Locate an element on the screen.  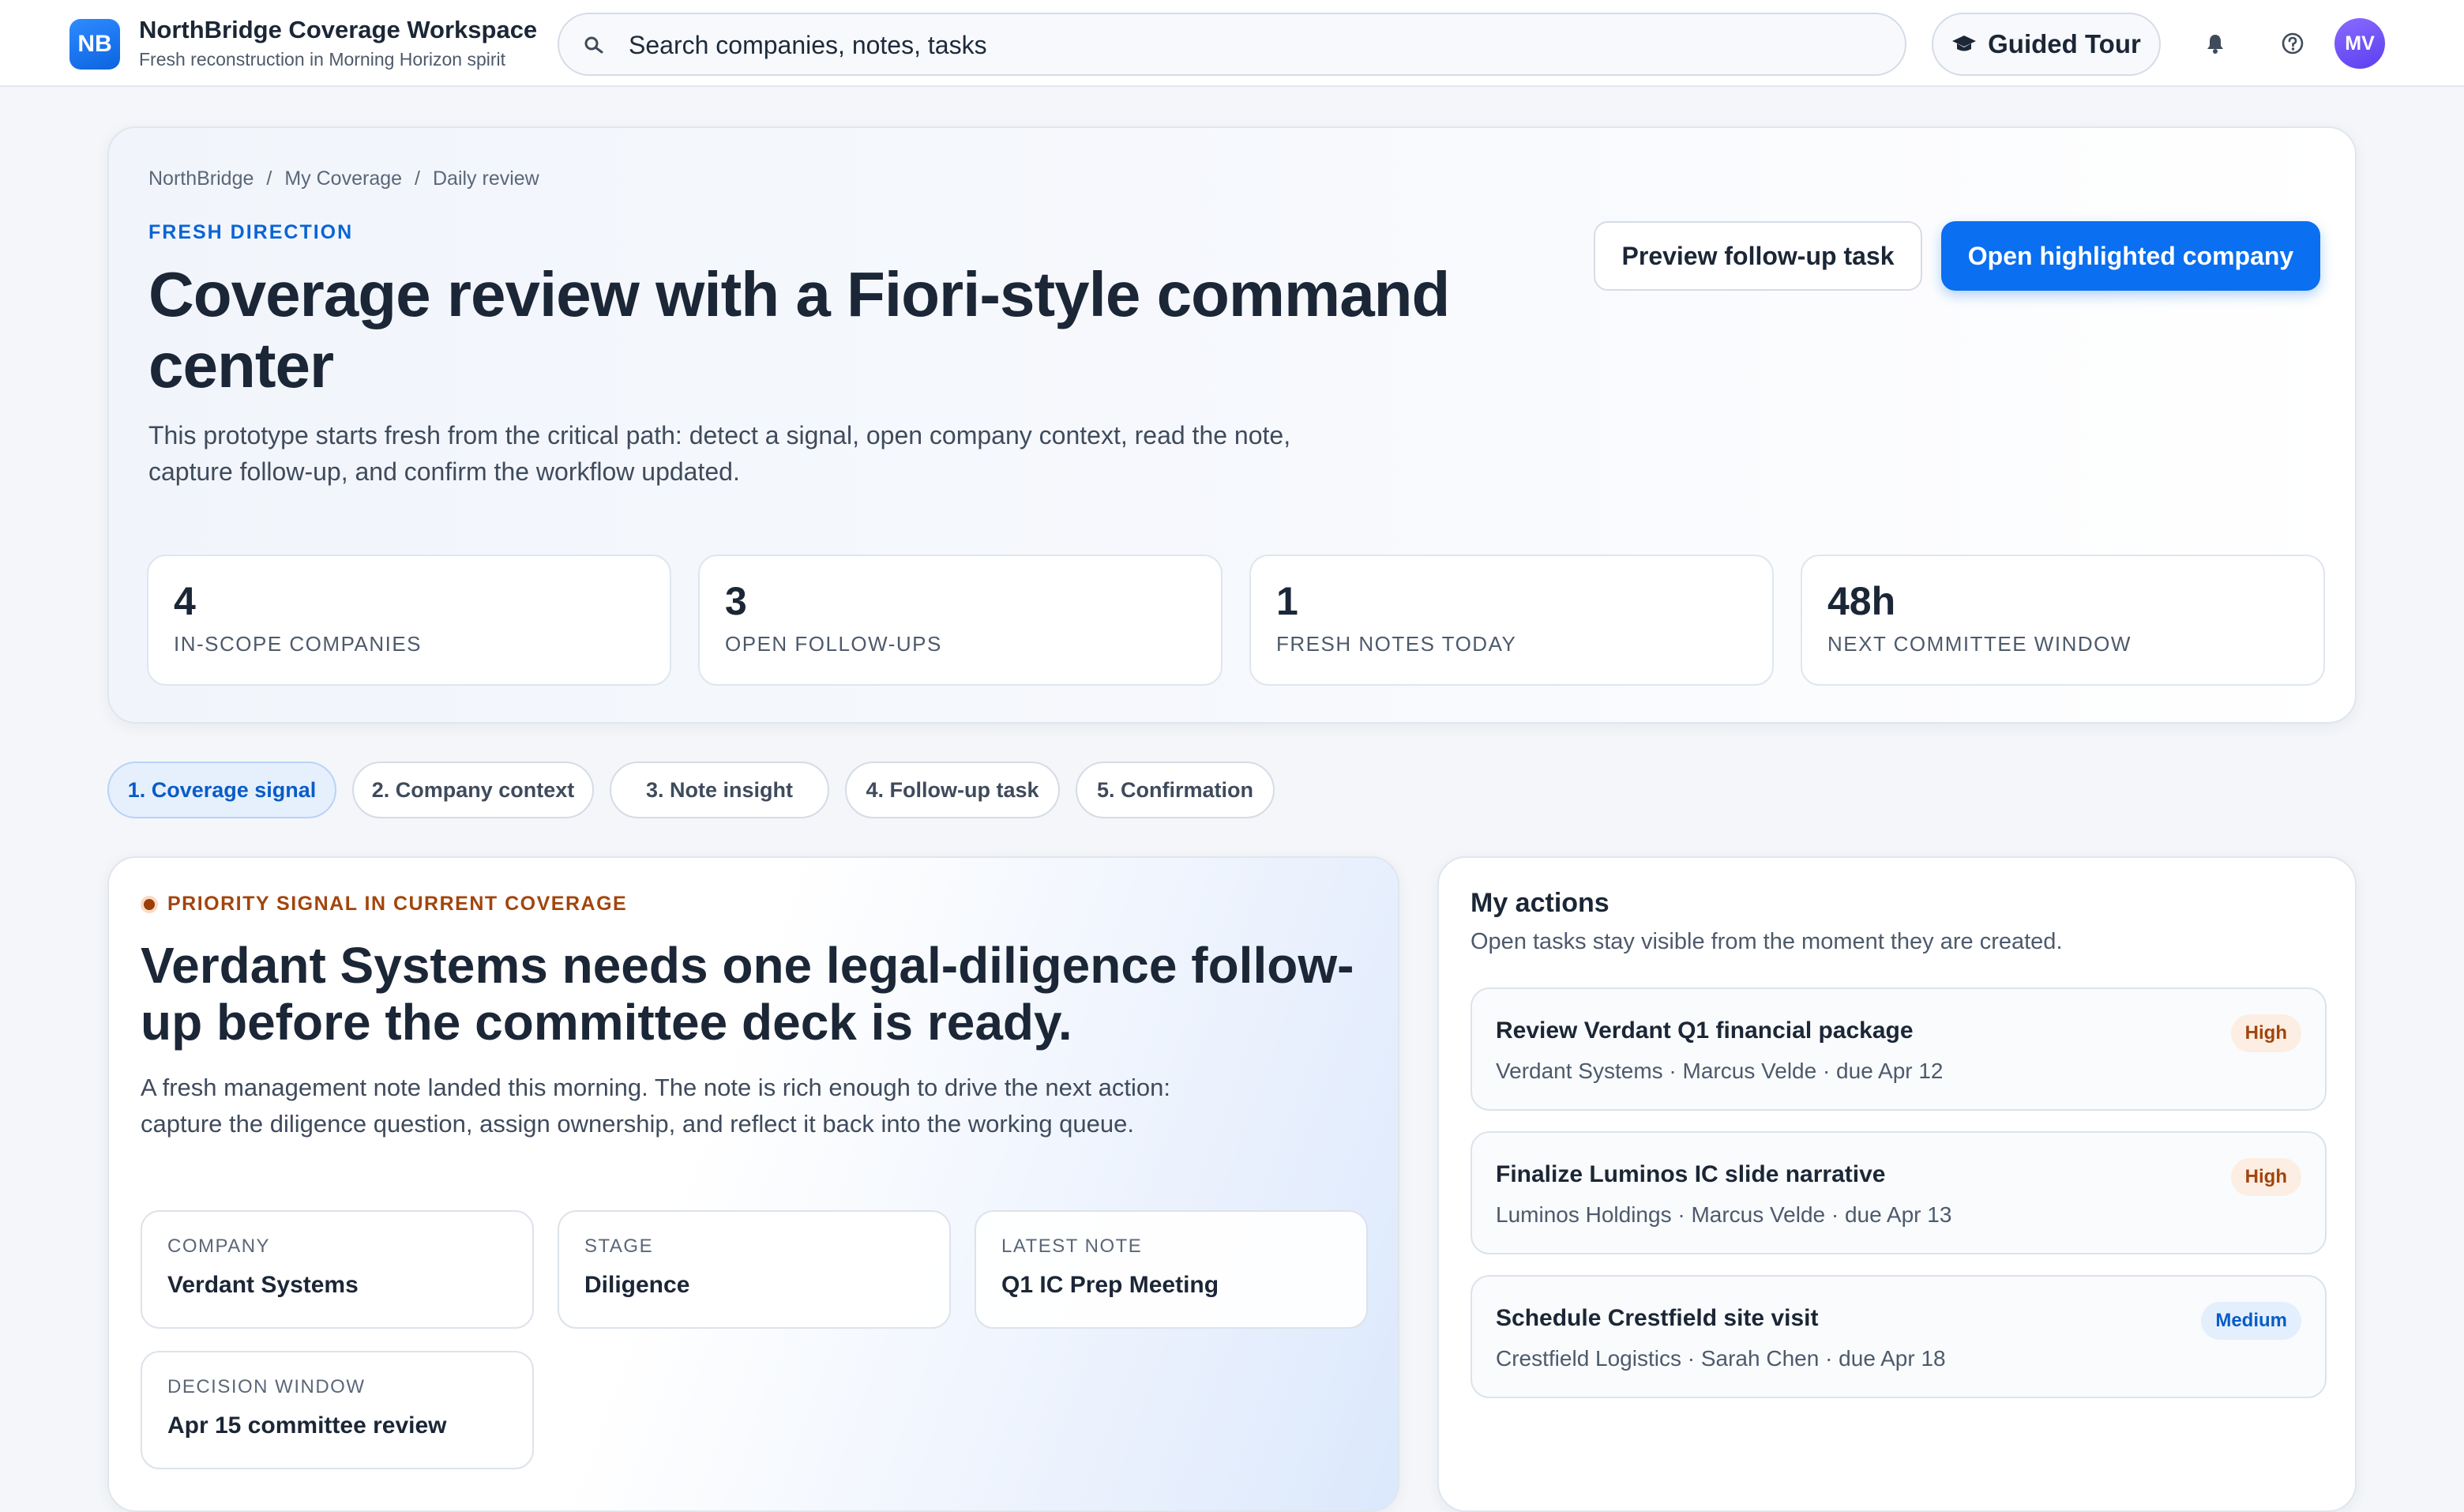
preview-follow-up-button: Preview follow-up task is located at coordinates (1758, 256).